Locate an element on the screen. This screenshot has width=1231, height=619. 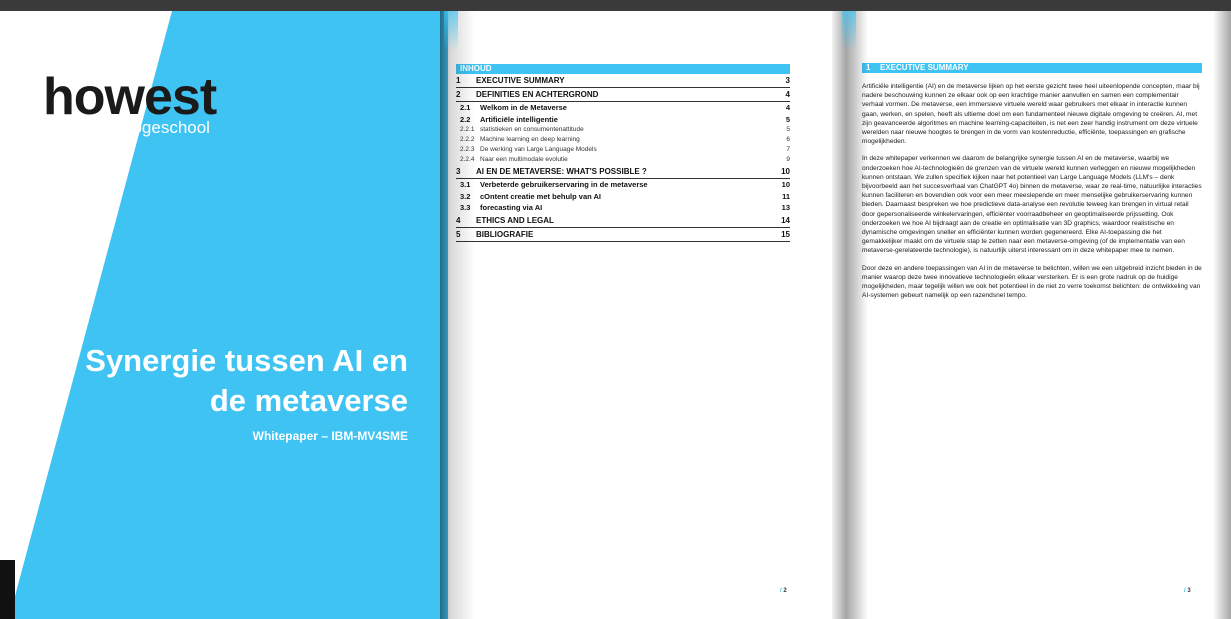
summary-page-number: / 3 is located at coordinates (1187, 591).